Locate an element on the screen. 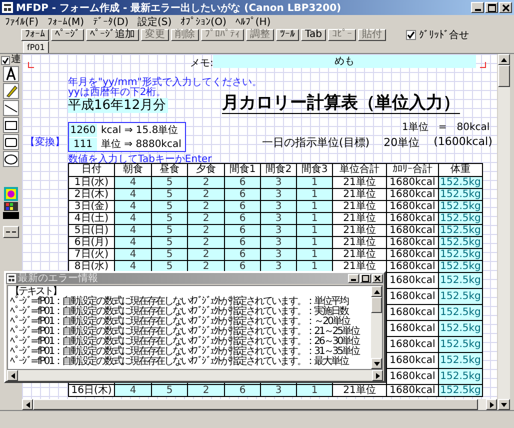 The image size is (514, 428). toolbar-button: Tab is located at coordinates (313, 34).